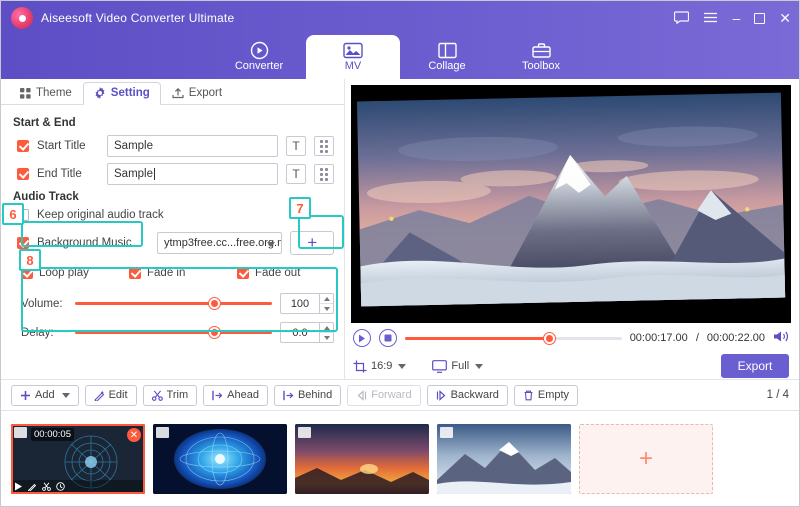 This screenshot has height=507, width=800. Describe the element at coordinates (23, 146) in the screenshot. I see `start-title-checkbox` at that location.